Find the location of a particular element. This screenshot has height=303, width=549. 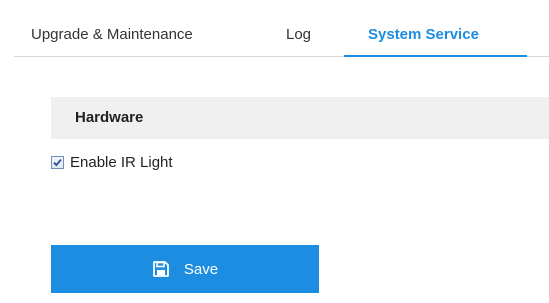

enable-ir-light-option: Enable IR Light is located at coordinates (112, 162).